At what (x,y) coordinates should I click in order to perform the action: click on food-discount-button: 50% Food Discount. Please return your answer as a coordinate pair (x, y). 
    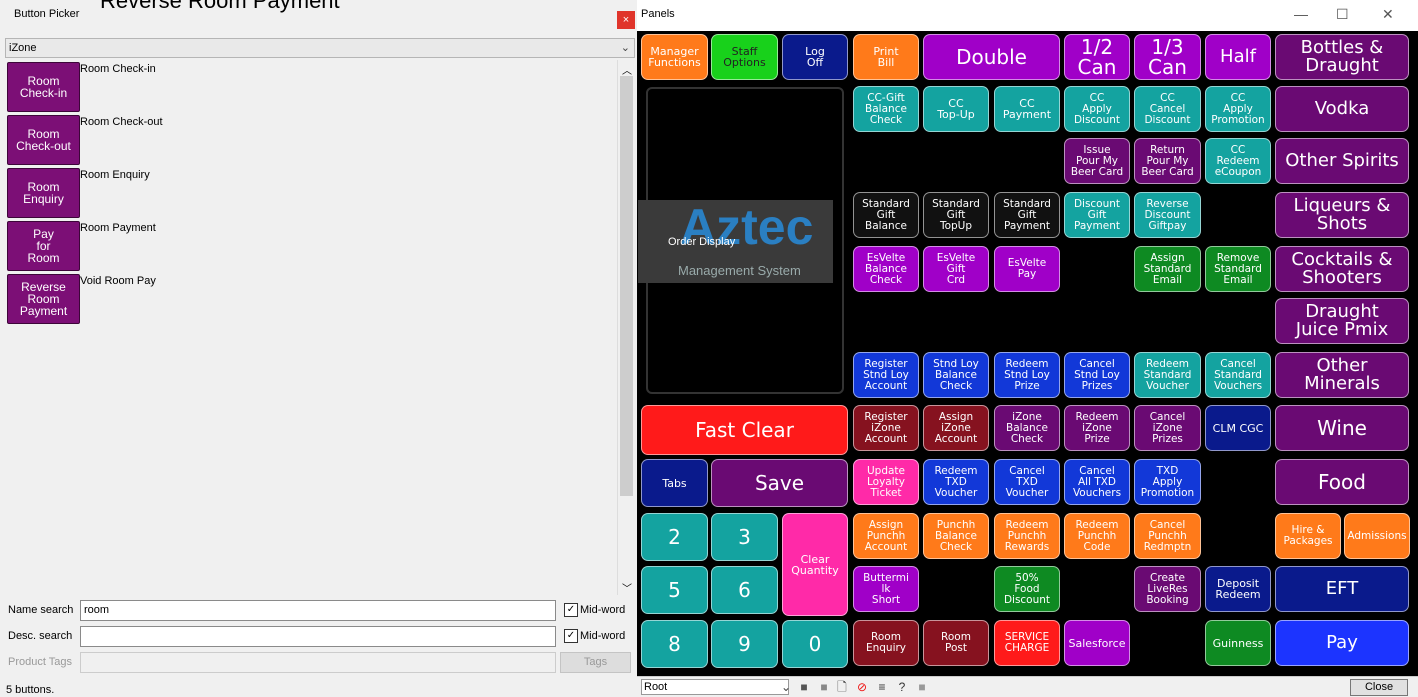
    Looking at the image, I should click on (1027, 589).